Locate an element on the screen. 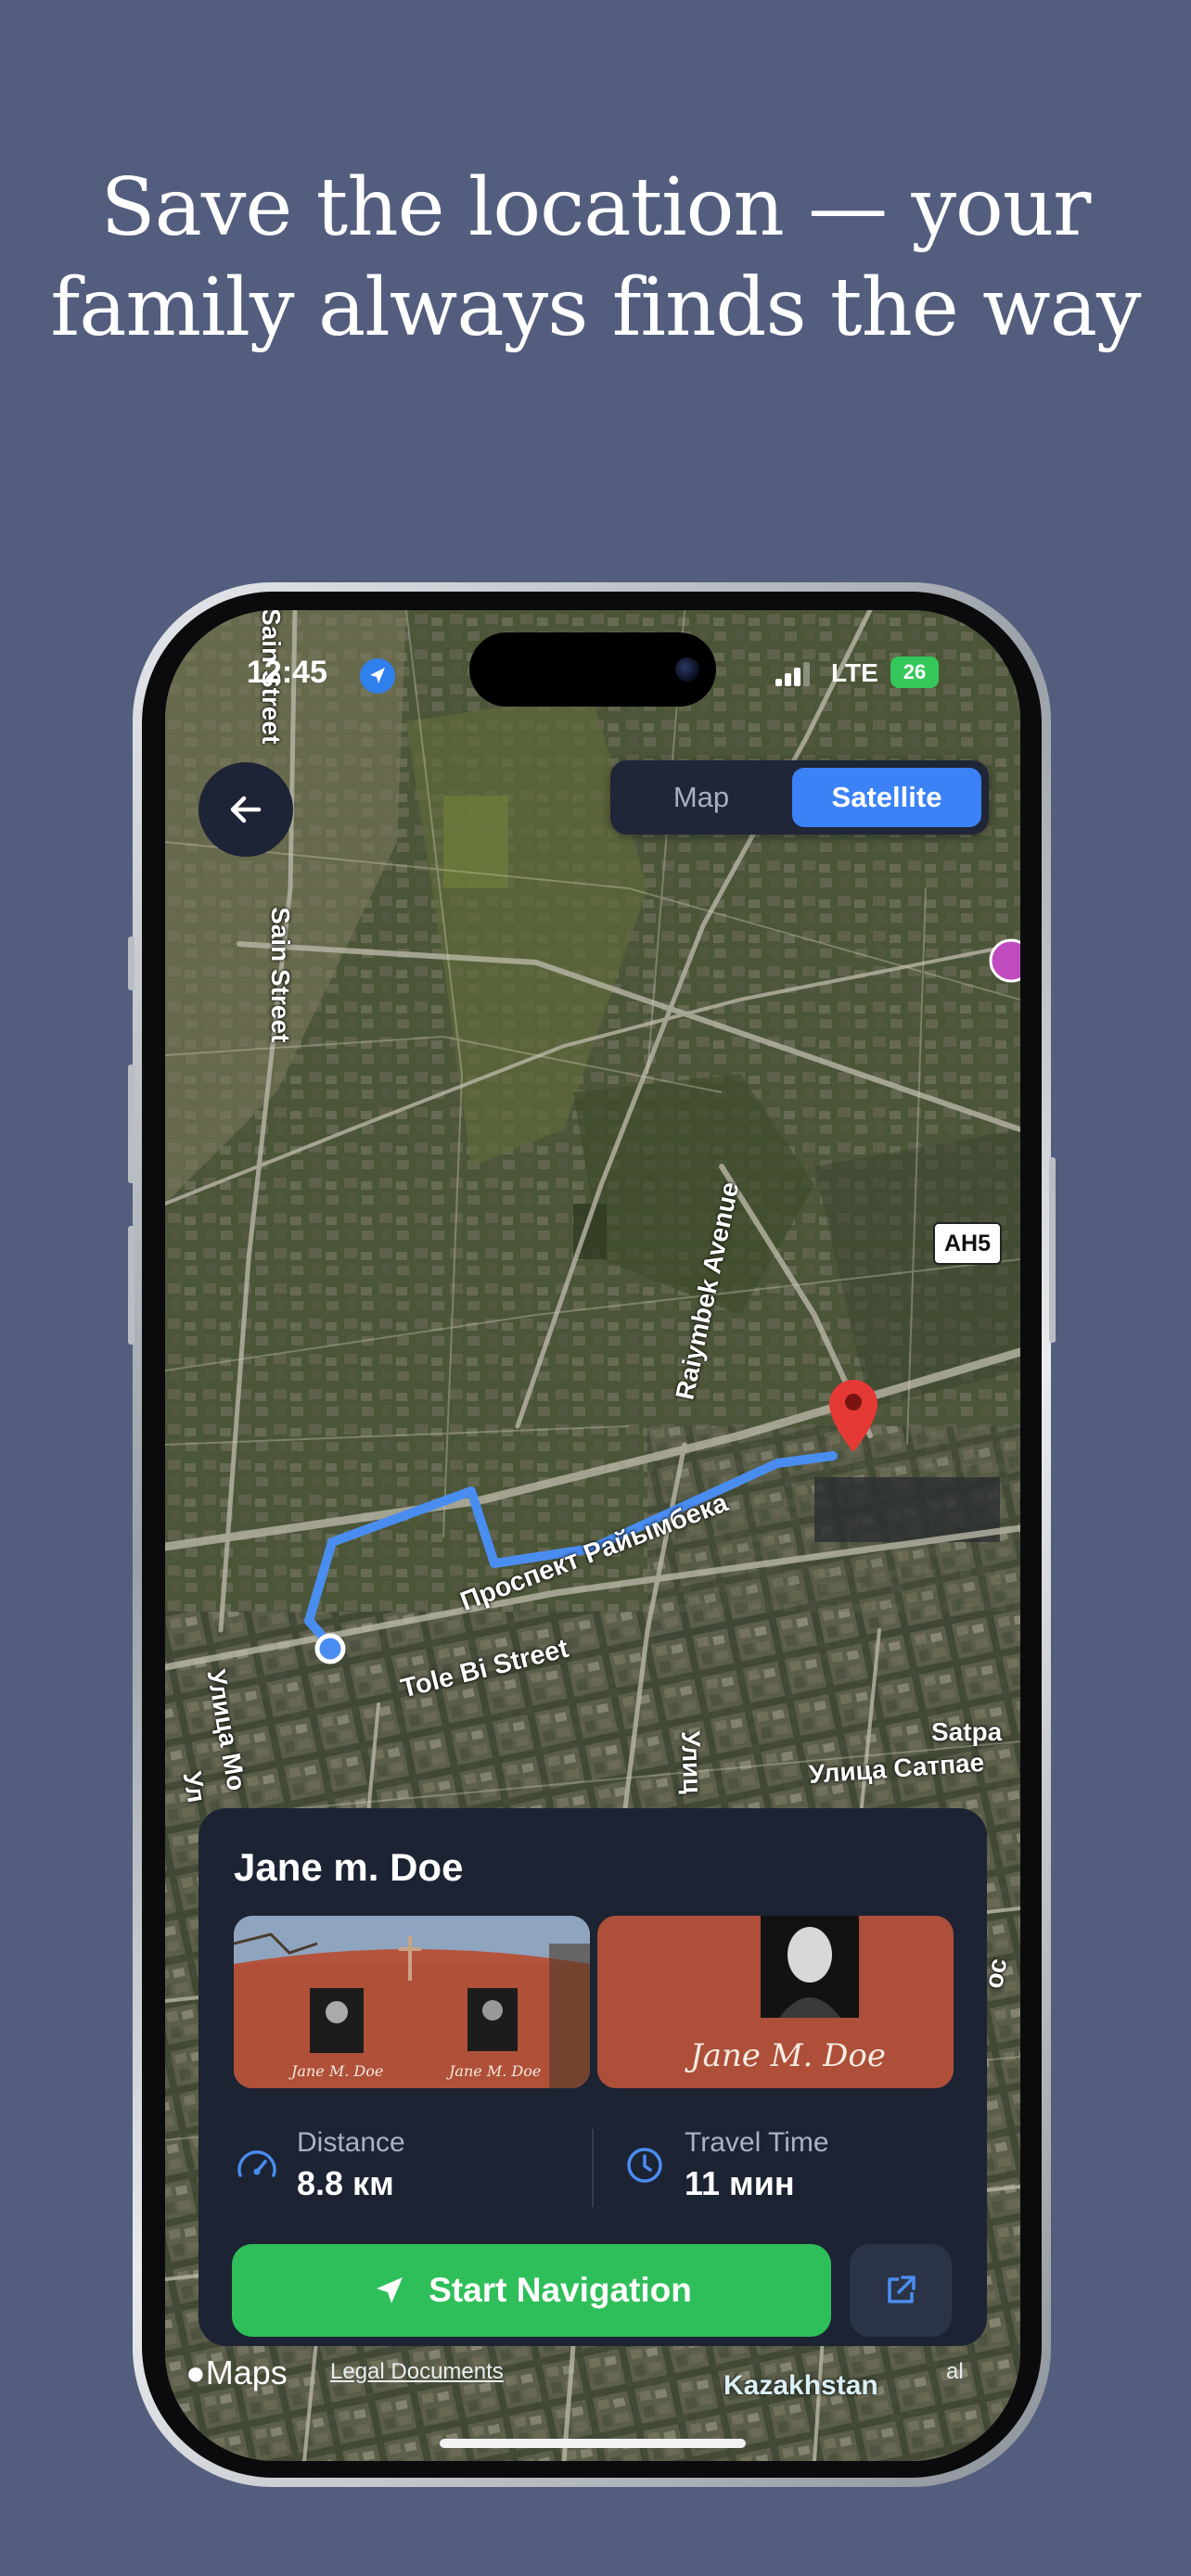 The width and height of the screenshot is (1191, 2576). map-label-ulica-left-2: Ул is located at coordinates (194, 1787).